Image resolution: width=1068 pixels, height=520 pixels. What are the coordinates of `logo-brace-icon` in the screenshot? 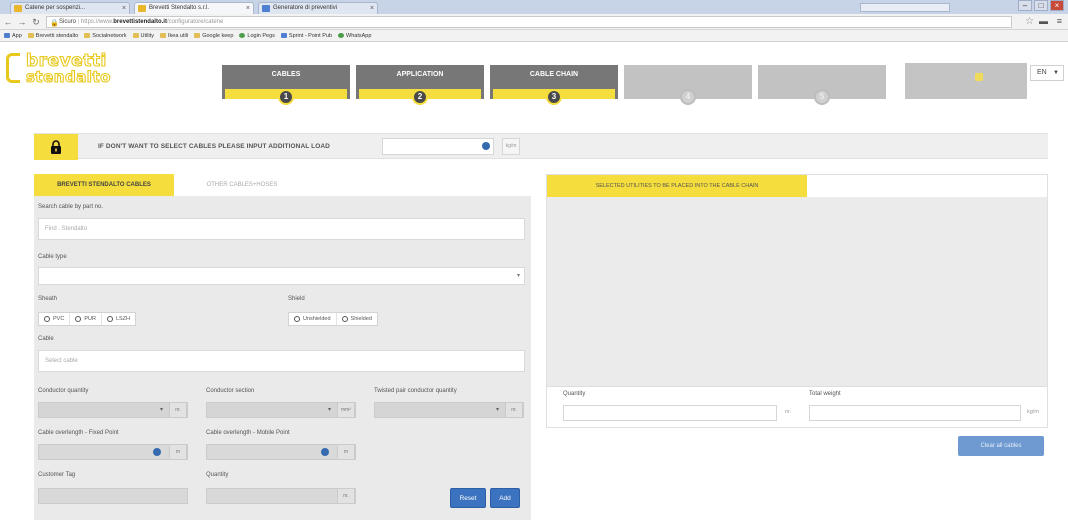 It's located at (13, 68).